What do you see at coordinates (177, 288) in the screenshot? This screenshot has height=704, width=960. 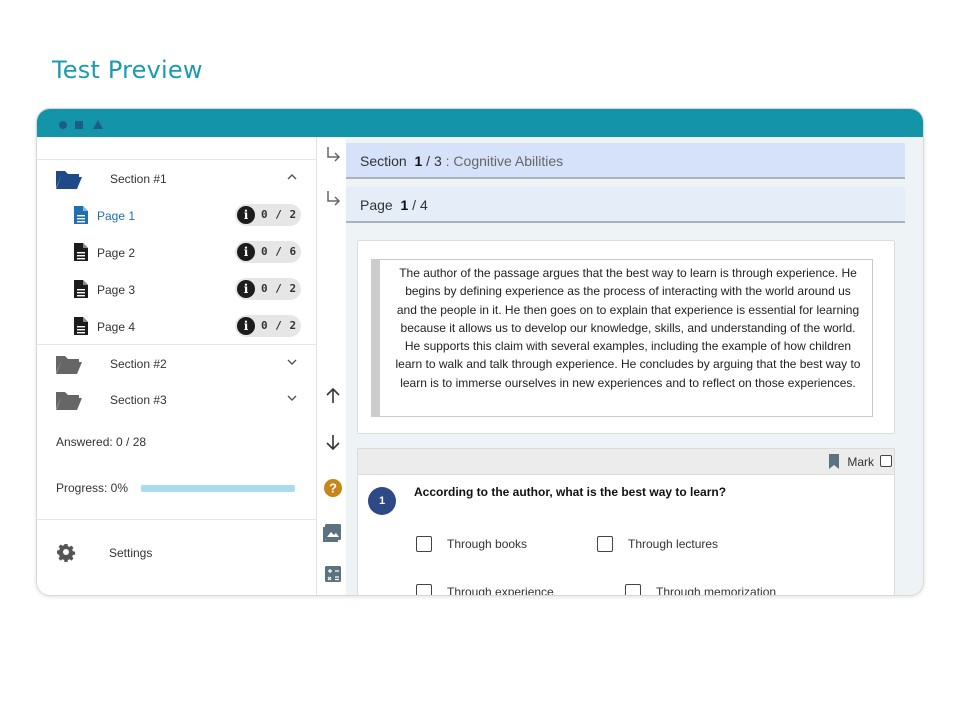 I see `sidebar-item-page-3: Page 3 i 0 / 2` at bounding box center [177, 288].